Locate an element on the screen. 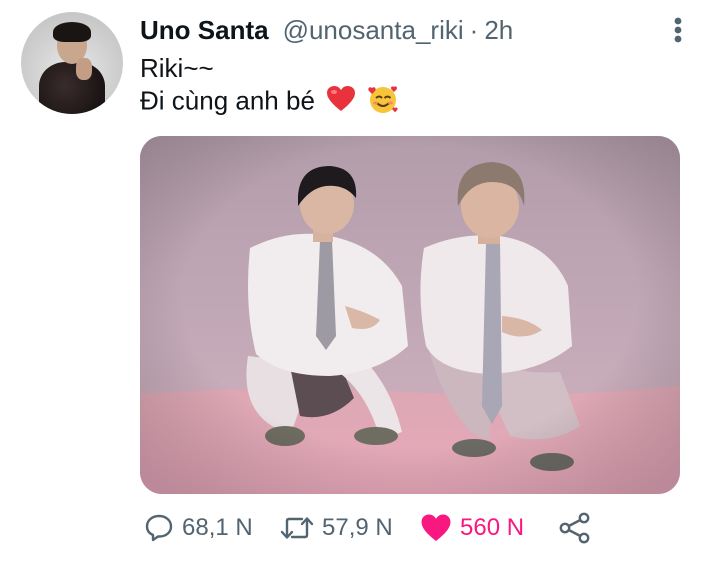  retweet-button: 57,9 N is located at coordinates (336, 528).